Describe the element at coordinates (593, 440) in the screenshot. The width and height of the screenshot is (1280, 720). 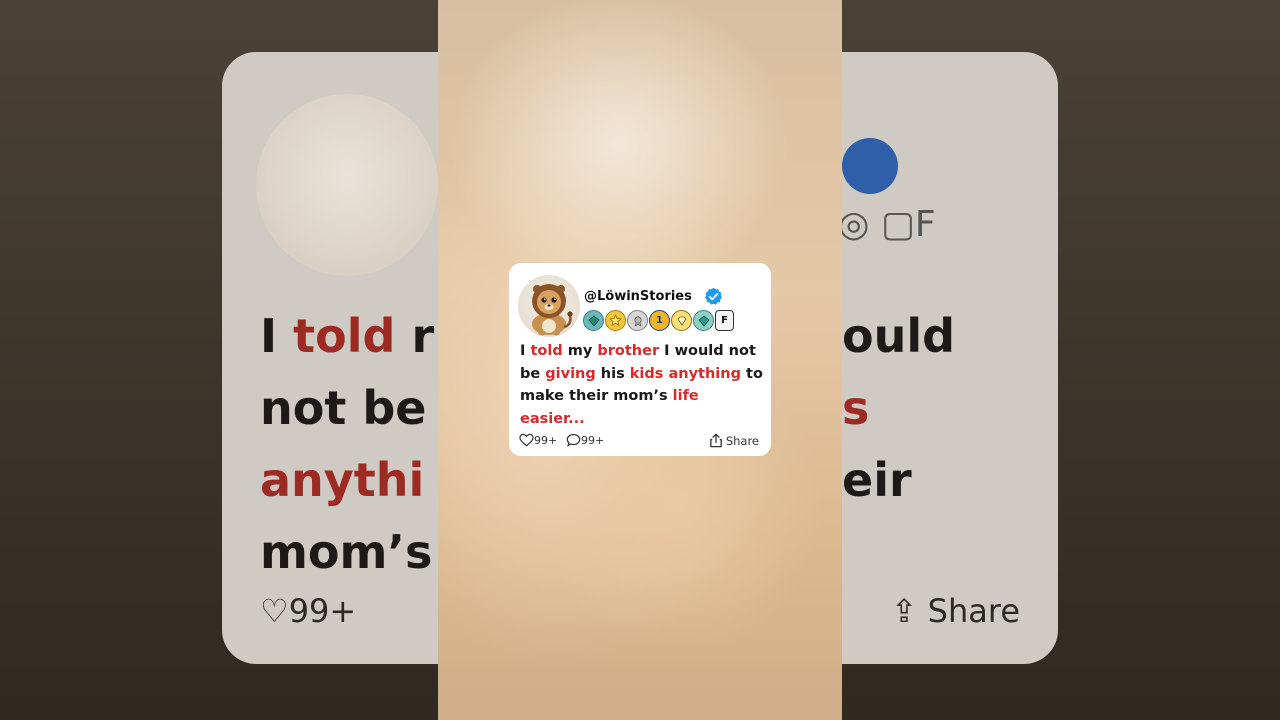
I see `comment-count: 99+` at that location.